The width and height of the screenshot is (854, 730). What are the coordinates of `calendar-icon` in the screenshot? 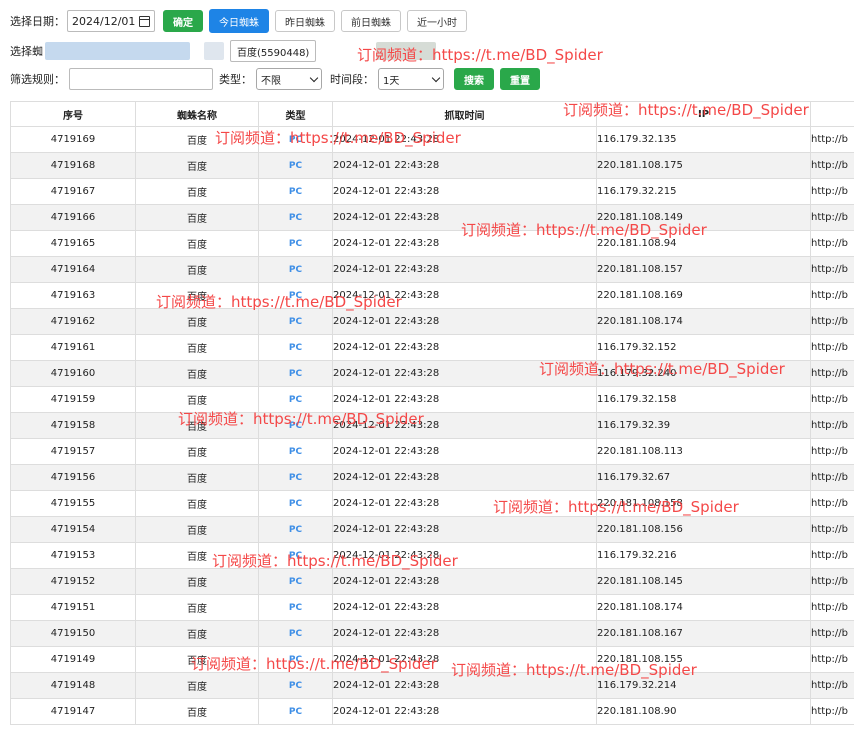 It's located at (144, 21).